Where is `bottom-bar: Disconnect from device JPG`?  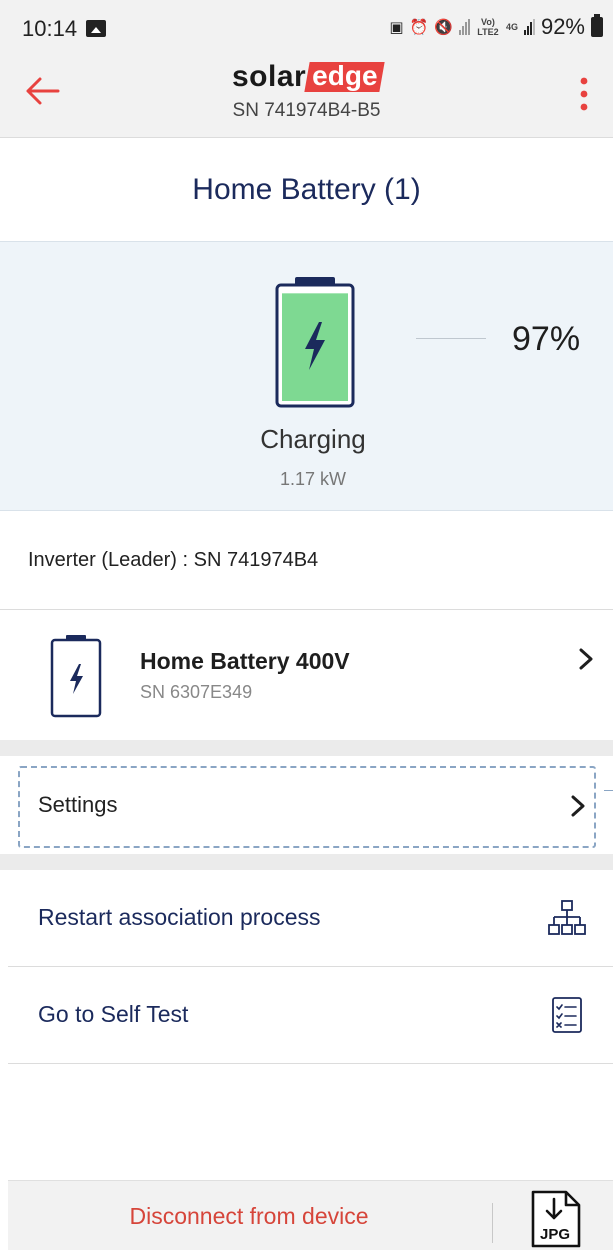
bottom-bar: Disconnect from device JPG is located at coordinates (310, 1215).